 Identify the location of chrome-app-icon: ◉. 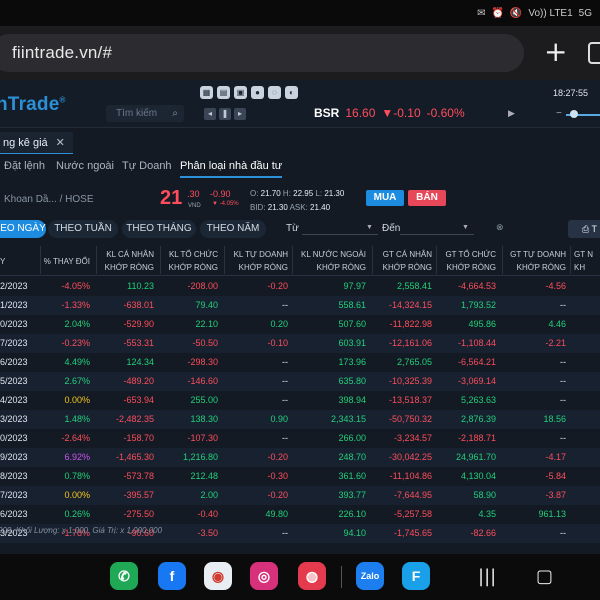
(218, 576).